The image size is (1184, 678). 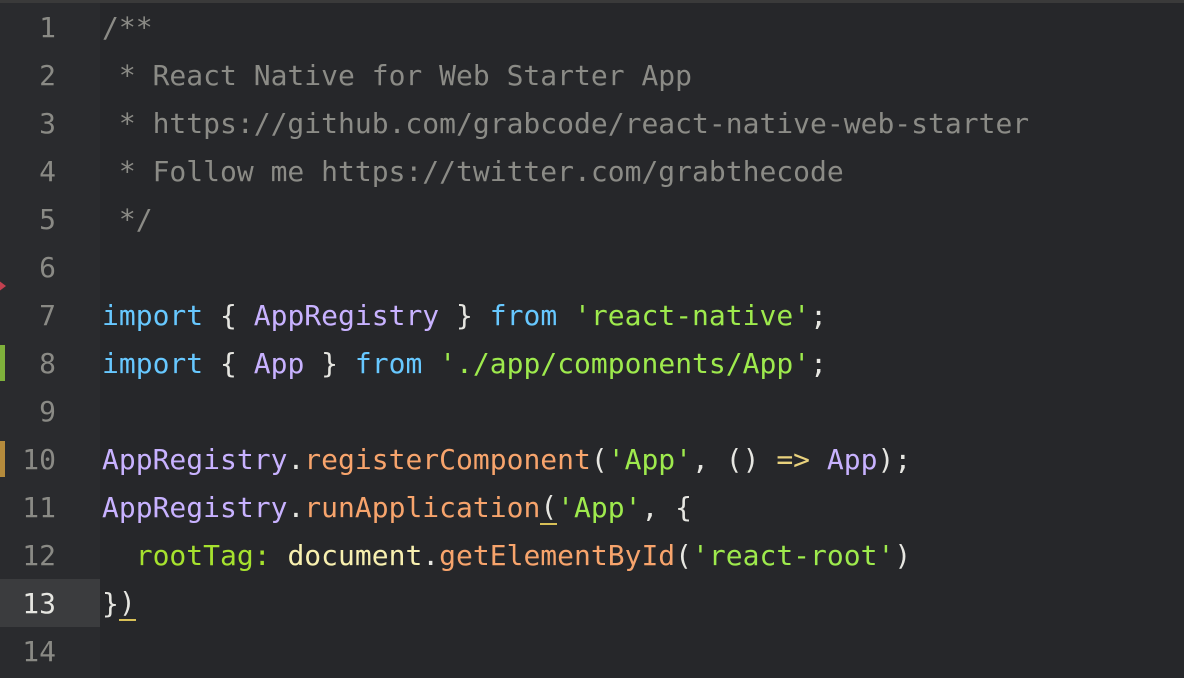 I want to click on code-token: './app/components/App', so click(x=625, y=363).